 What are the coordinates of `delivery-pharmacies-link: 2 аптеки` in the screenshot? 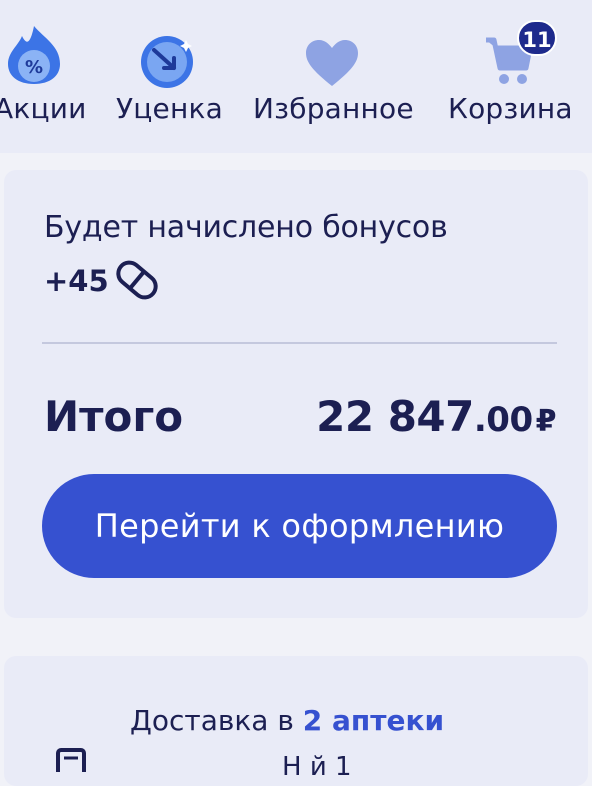 It's located at (373, 720).